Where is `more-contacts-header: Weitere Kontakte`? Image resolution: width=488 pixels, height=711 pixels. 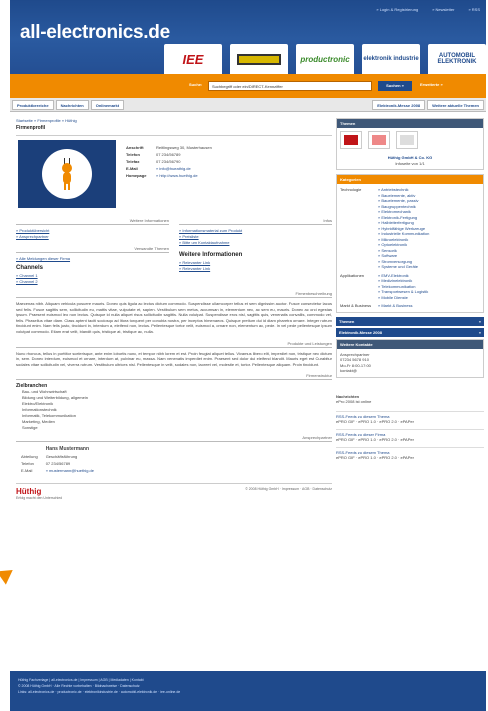 more-contacts-header: Weitere Kontakte is located at coordinates (410, 344).